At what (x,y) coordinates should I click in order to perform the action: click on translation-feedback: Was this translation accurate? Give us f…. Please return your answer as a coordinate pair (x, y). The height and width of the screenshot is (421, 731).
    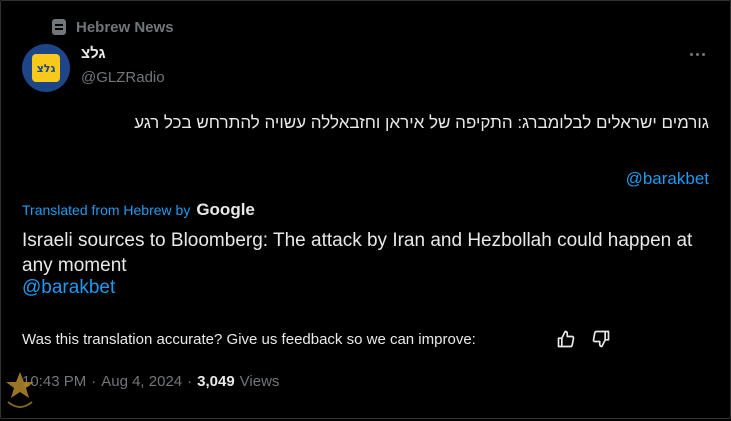
    Looking at the image, I should click on (249, 339).